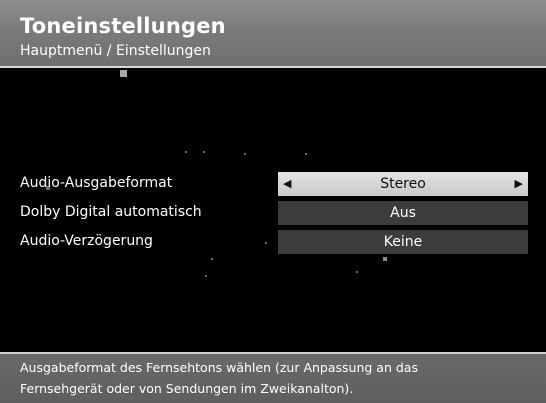  What do you see at coordinates (287, 184) in the screenshot?
I see `arrow-left-icon: ◀` at bounding box center [287, 184].